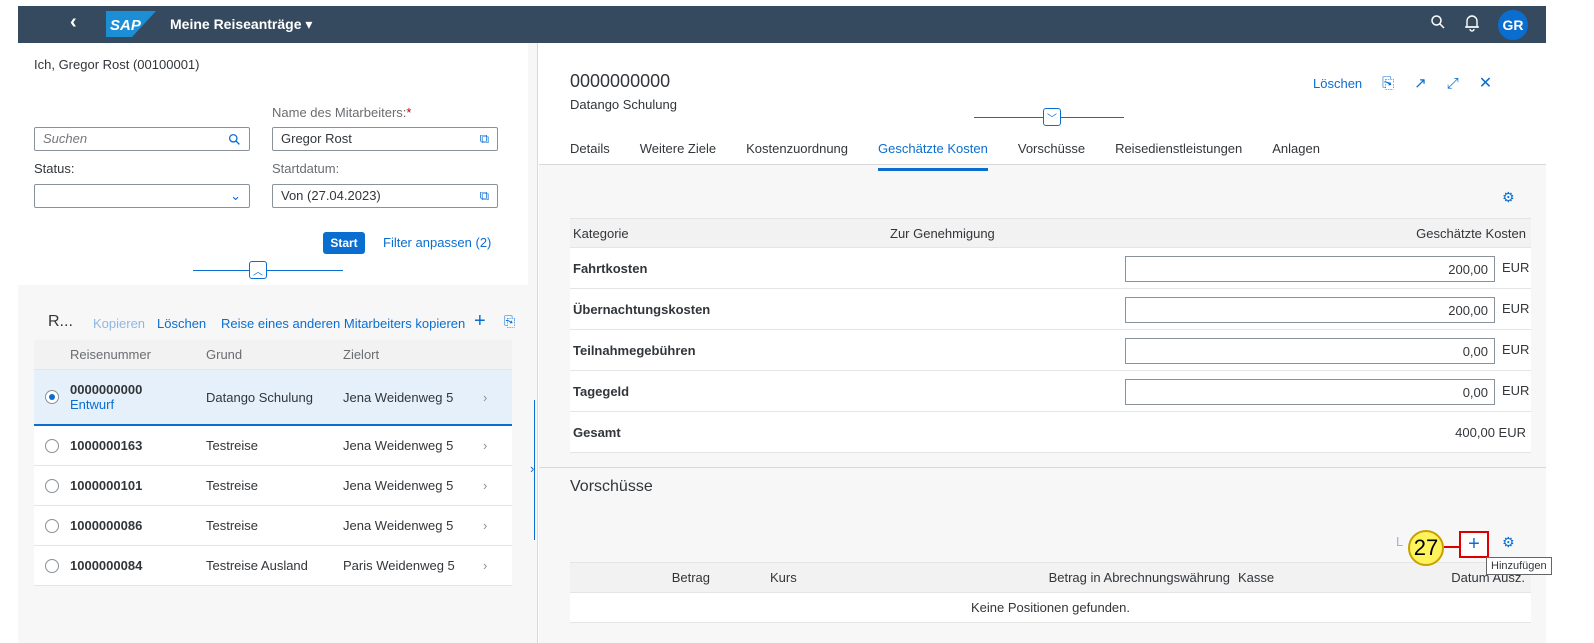  I want to click on collapse-header-button: ︿, so click(258, 270).